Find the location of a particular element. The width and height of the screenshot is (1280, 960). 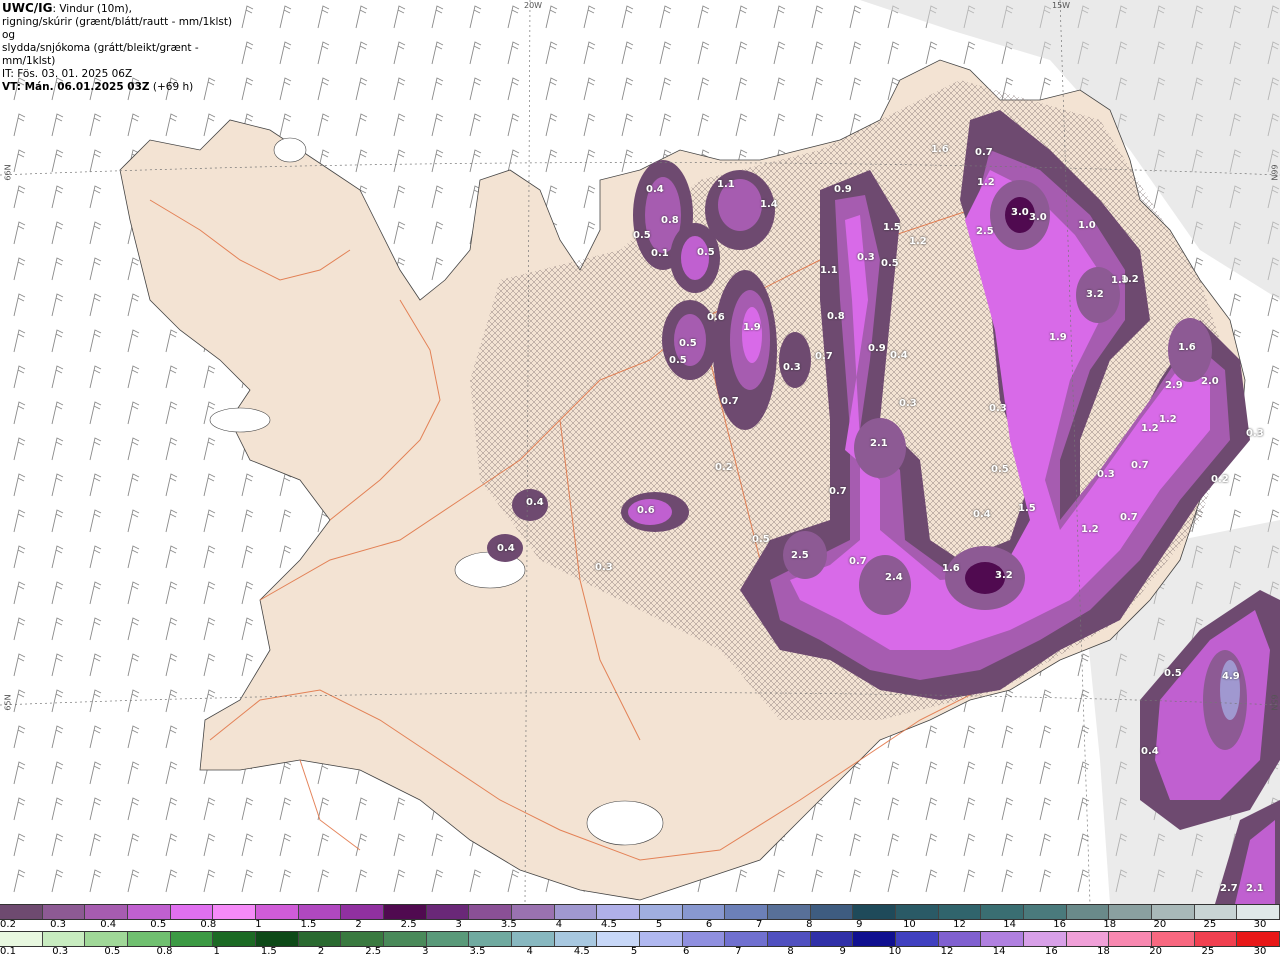

coord-label-65n-right: 65N is located at coordinates (1274, 702).